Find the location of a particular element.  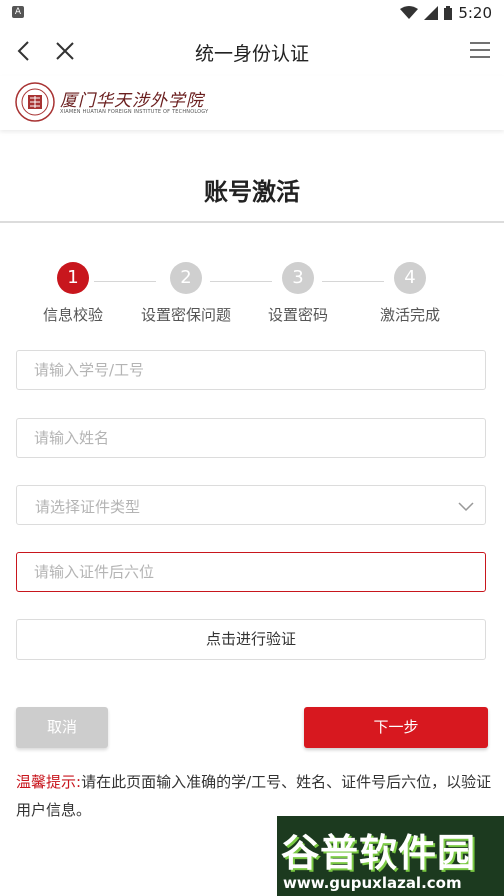

hamburger-menu-icon is located at coordinates (480, 50).